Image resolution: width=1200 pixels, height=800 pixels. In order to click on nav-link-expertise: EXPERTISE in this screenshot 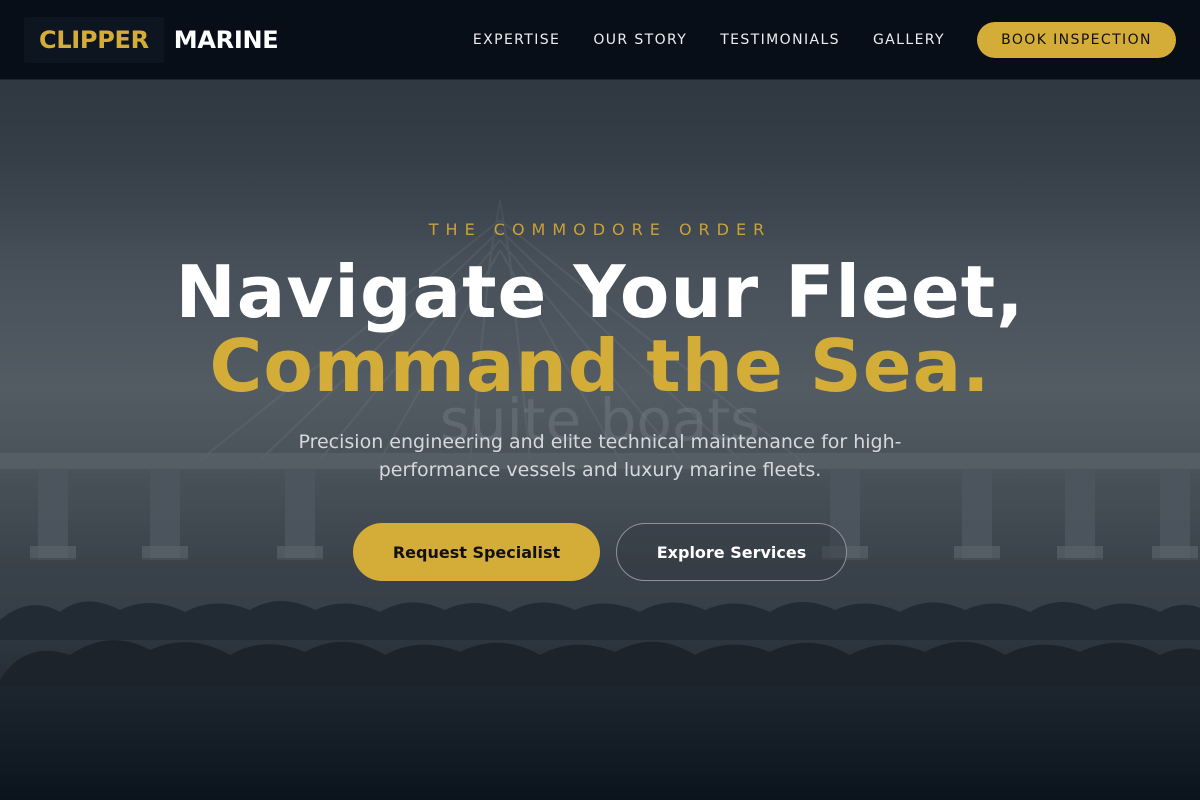, I will do `click(516, 40)`.